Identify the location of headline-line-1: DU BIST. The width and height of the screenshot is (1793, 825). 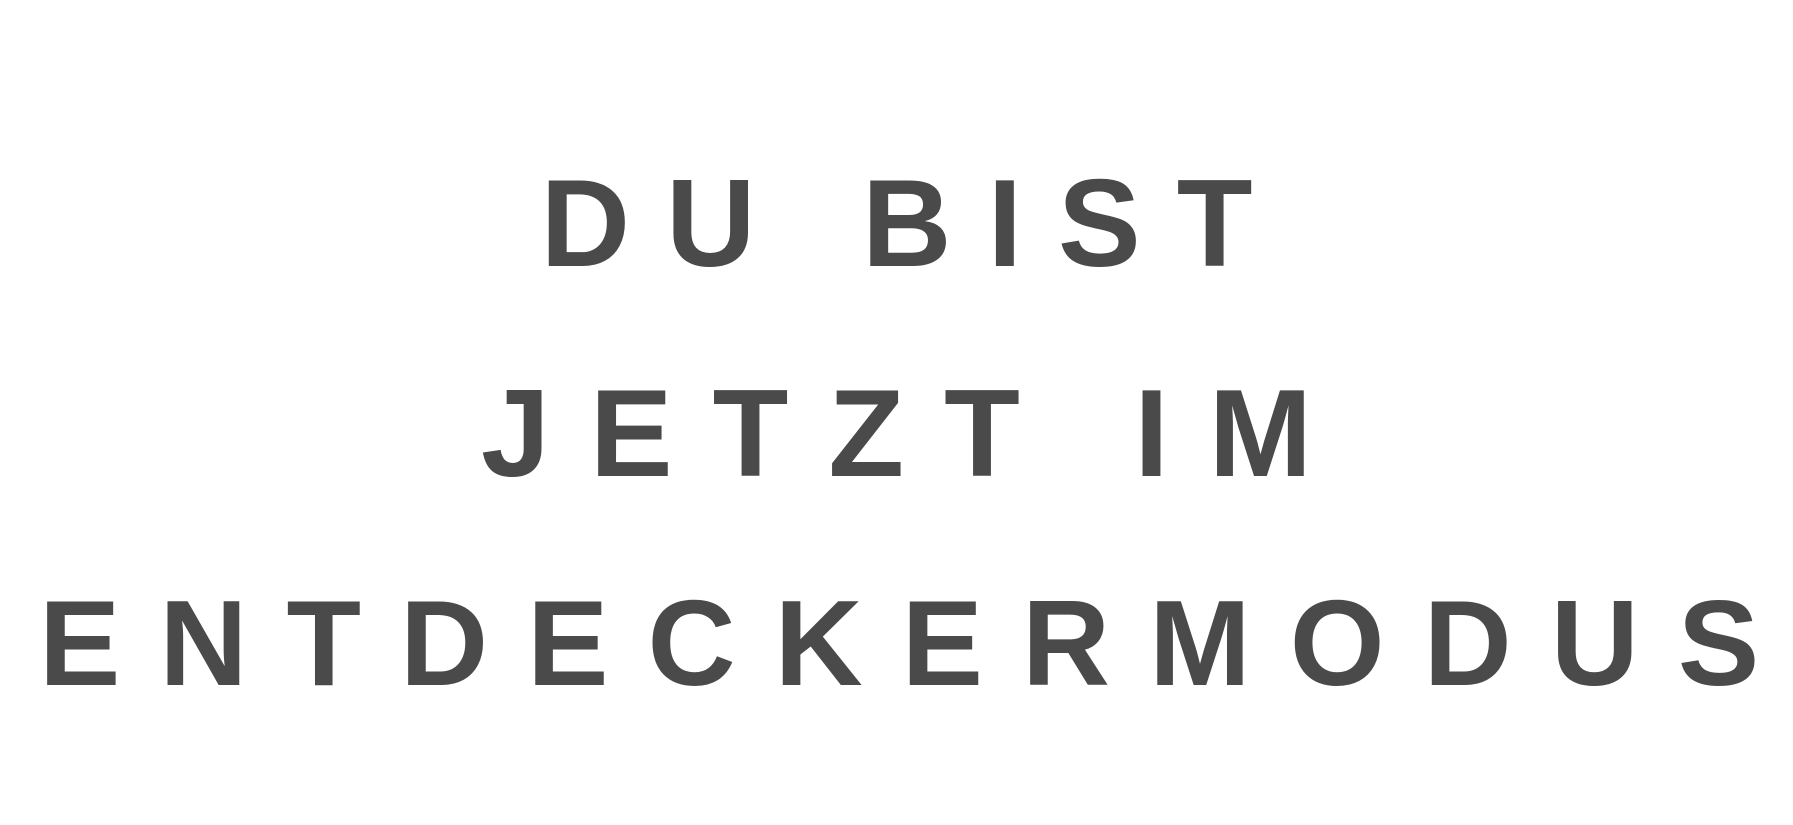
(914, 224).